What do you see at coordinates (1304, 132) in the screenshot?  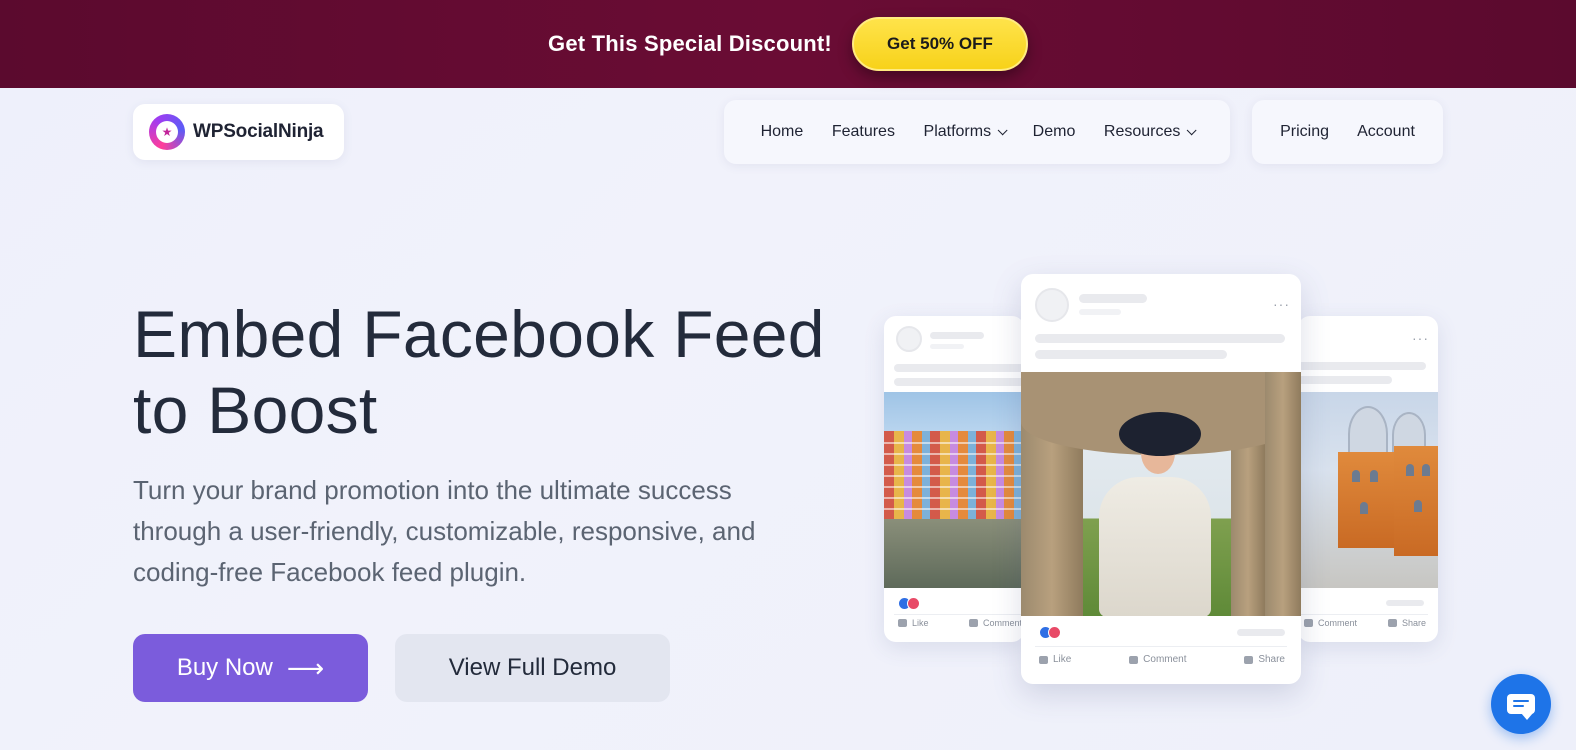 I see `nav-pricing: Pricing` at bounding box center [1304, 132].